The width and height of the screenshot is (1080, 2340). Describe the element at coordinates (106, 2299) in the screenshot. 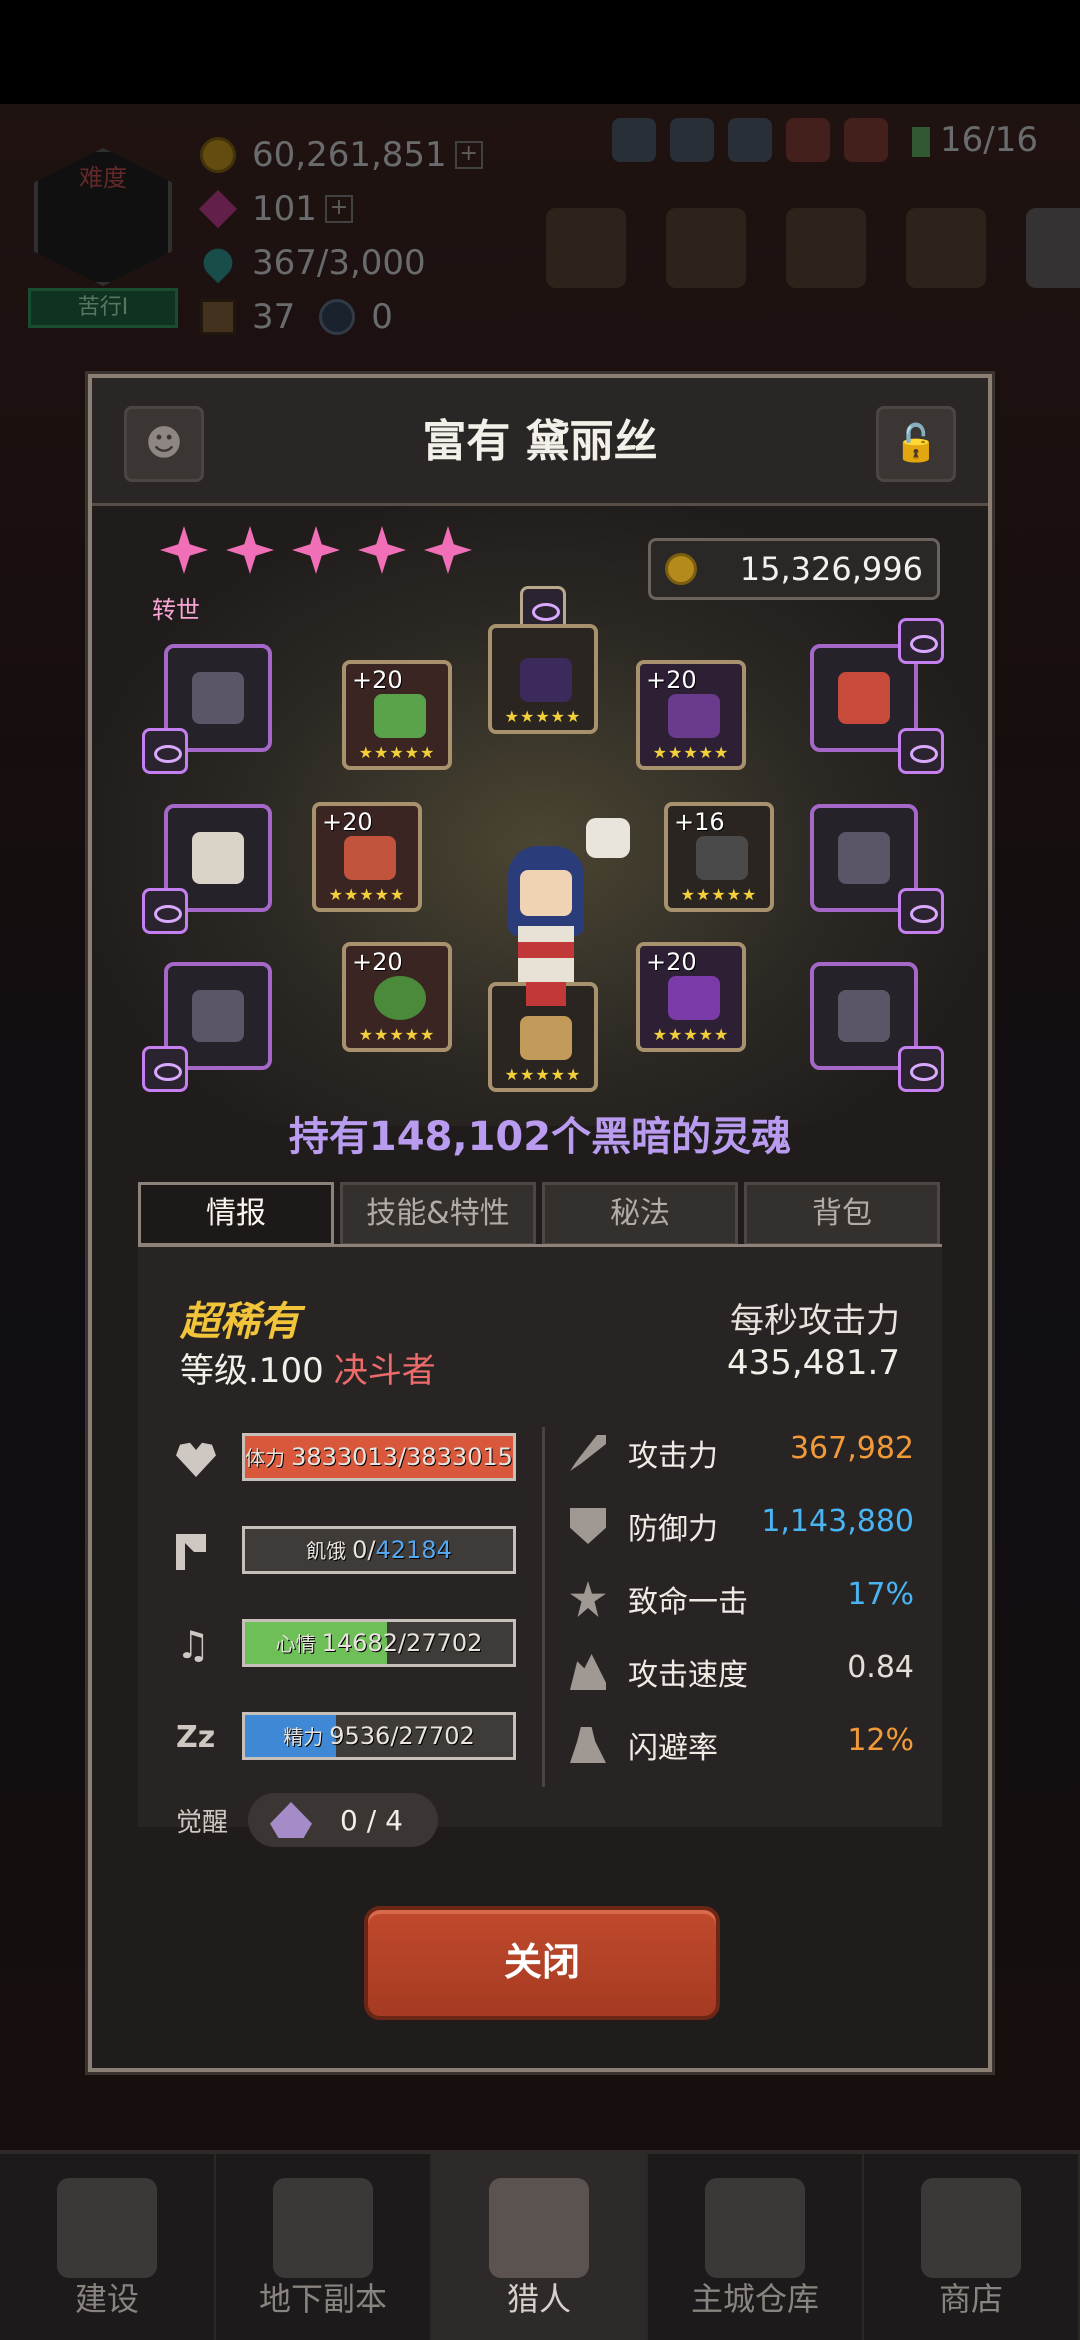

I see `nav-label: 建设` at that location.